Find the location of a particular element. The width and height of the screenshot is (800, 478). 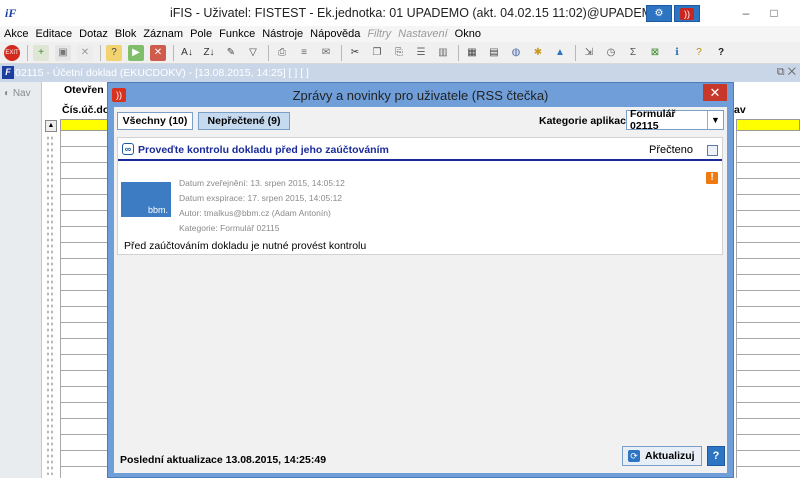

new-record-icon: + is located at coordinates (41, 52).